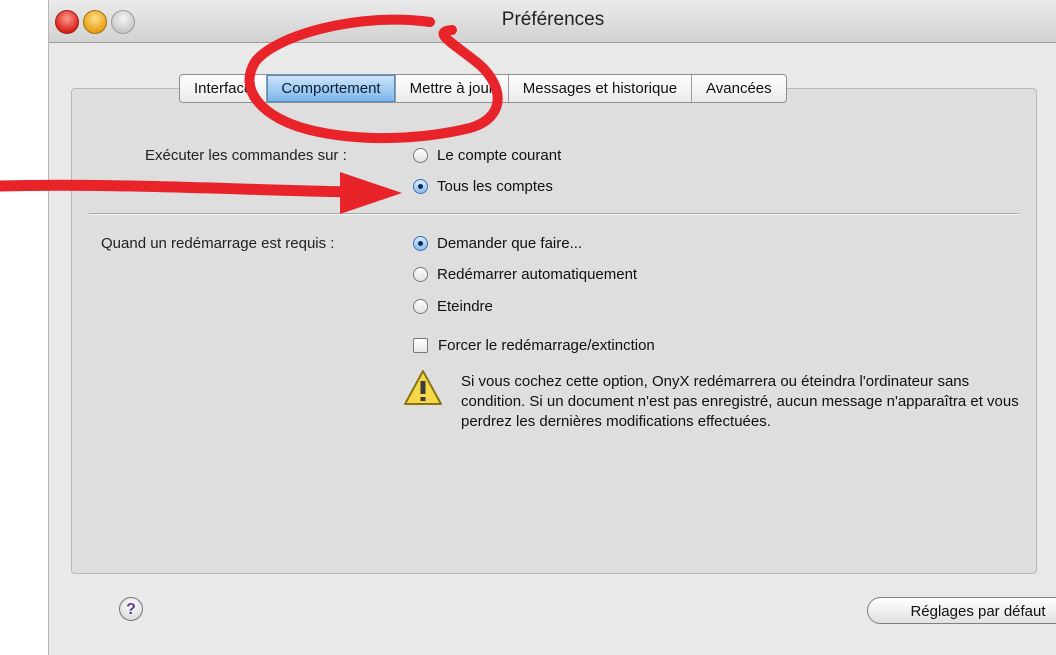  What do you see at coordinates (495, 186) in the screenshot?
I see `radio-label: Tous les comptes` at bounding box center [495, 186].